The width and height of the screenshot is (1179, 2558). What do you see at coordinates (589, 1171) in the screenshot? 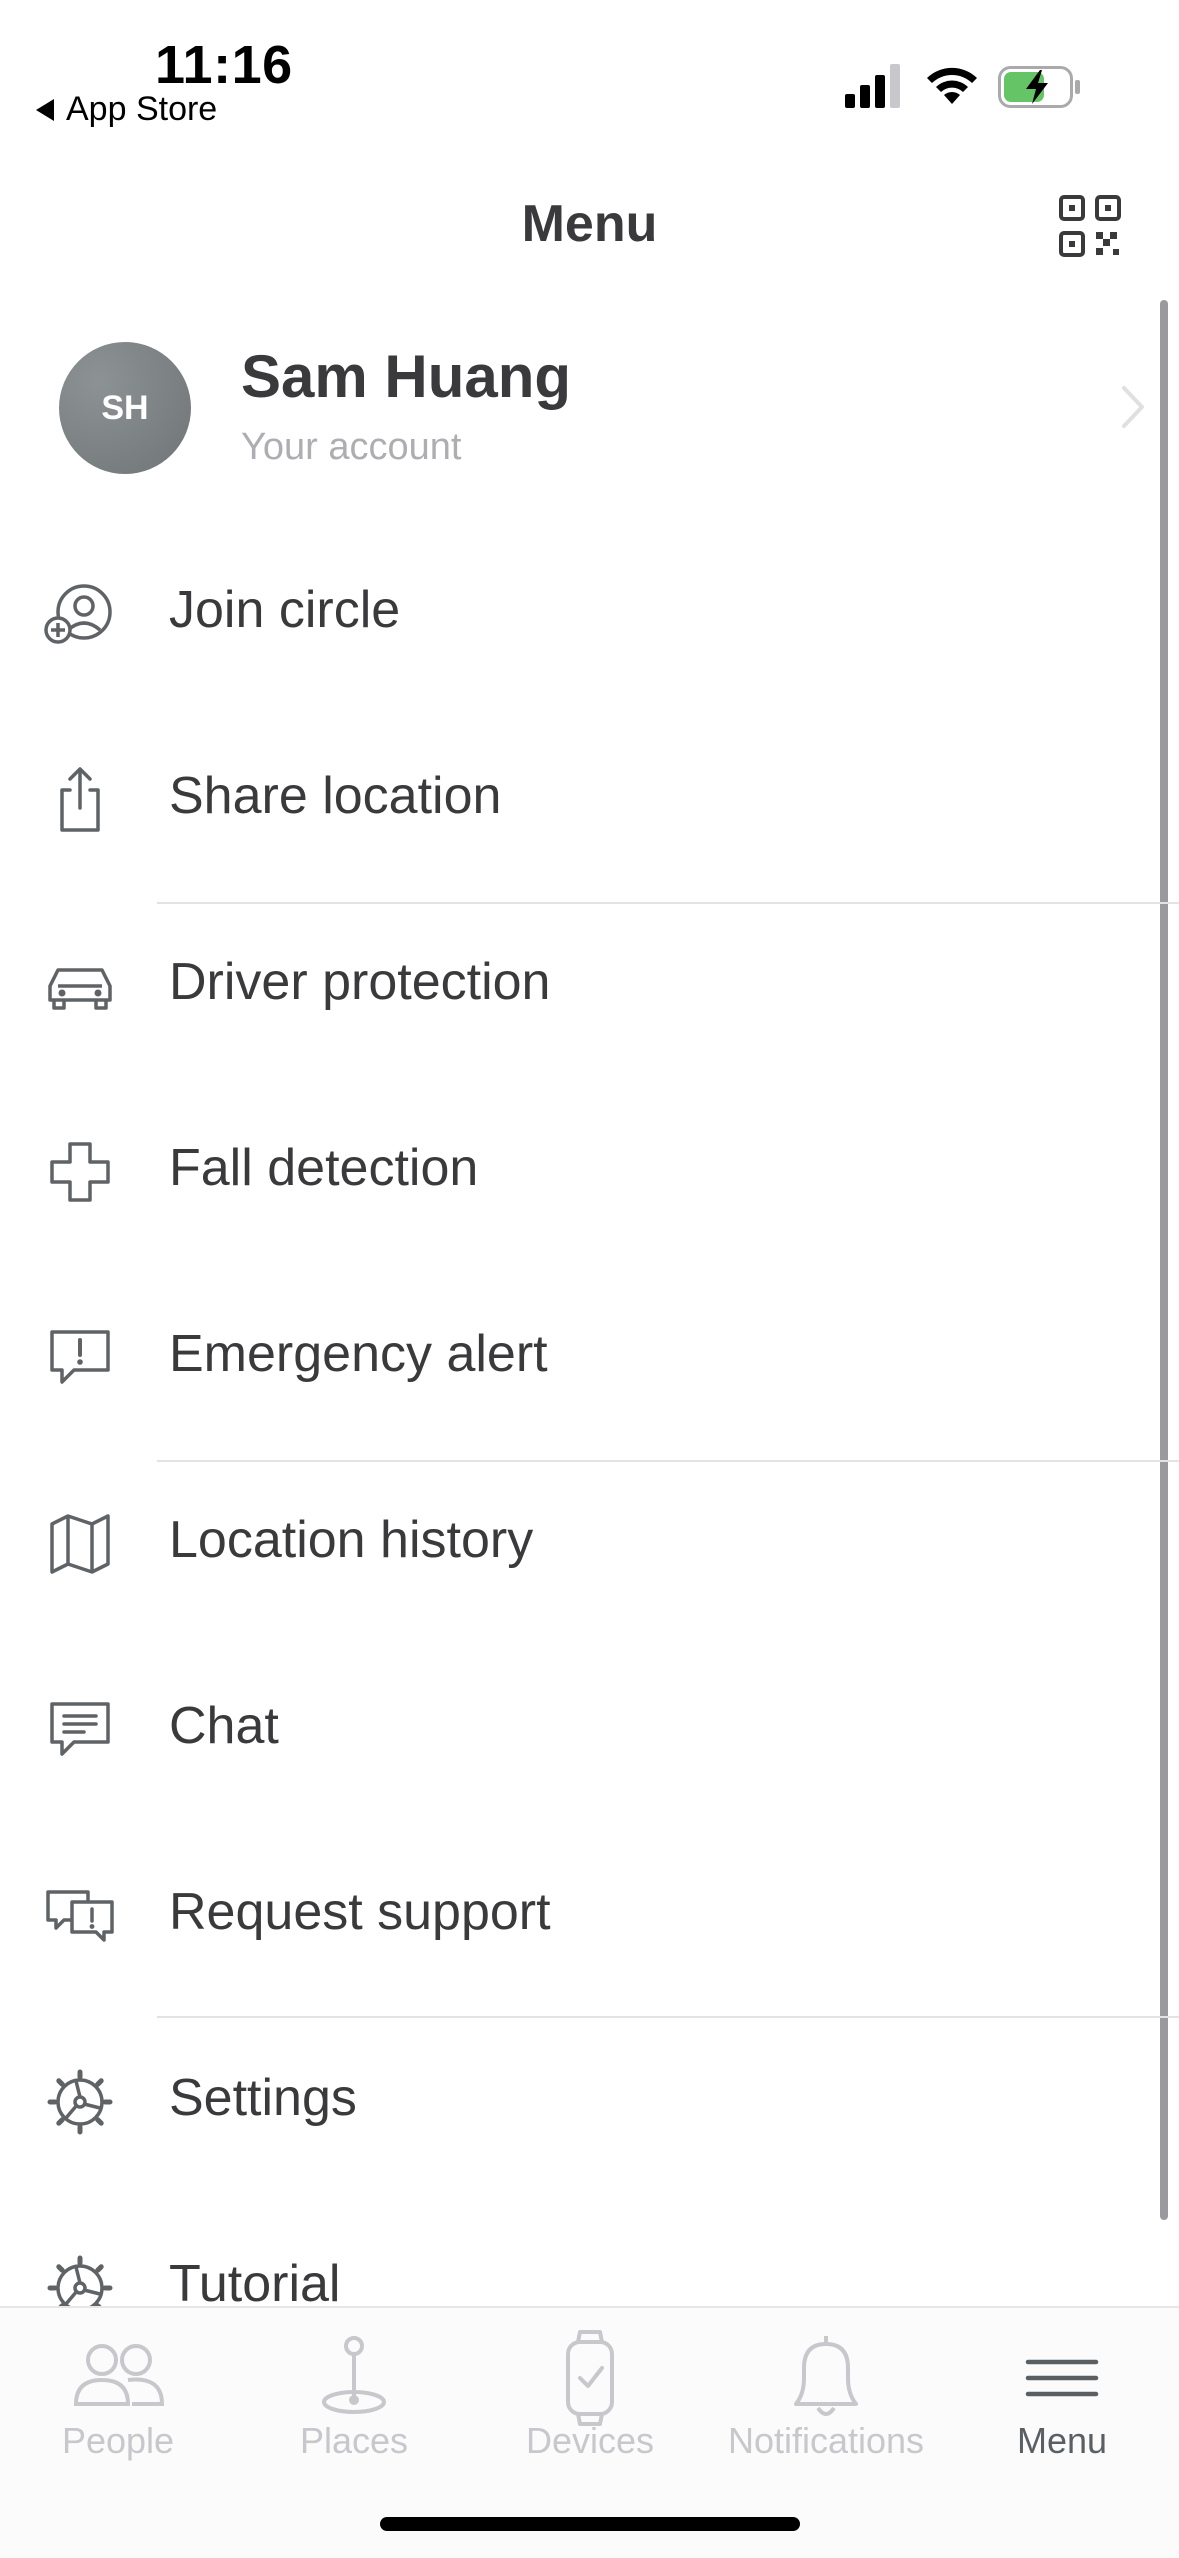
I see `menu-item-fall-detection: Fall detection` at bounding box center [589, 1171].